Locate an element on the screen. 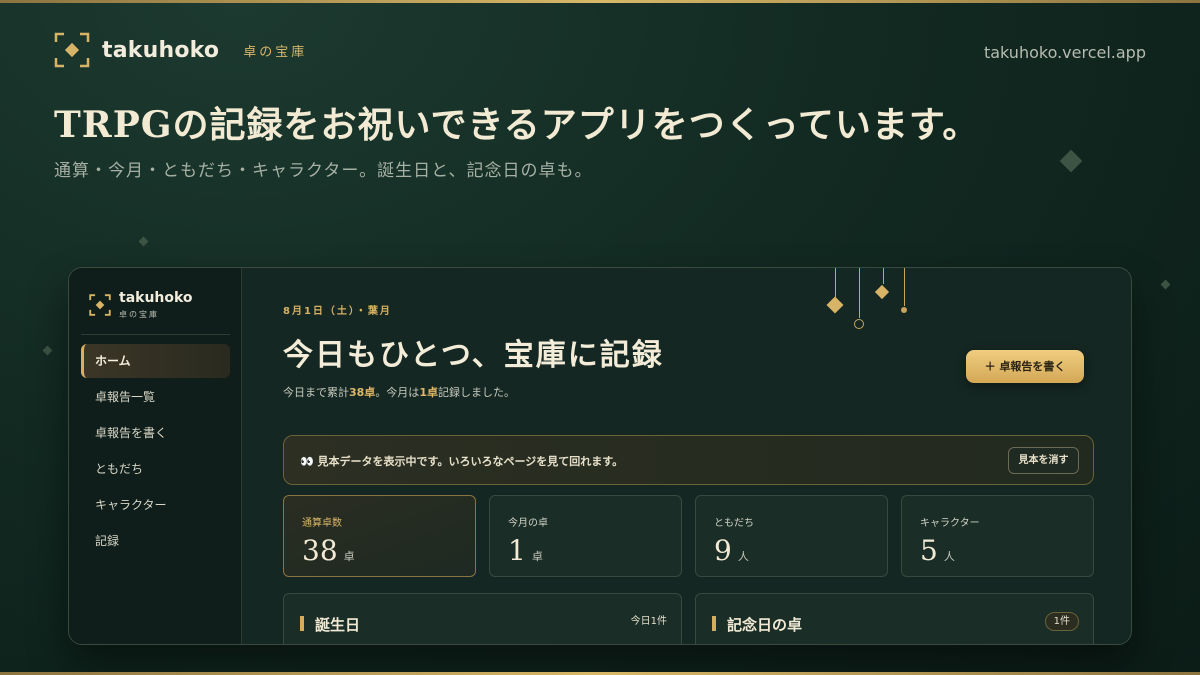 The height and width of the screenshot is (675, 1200). stat-label: 通算卓数 is located at coordinates (322, 523).